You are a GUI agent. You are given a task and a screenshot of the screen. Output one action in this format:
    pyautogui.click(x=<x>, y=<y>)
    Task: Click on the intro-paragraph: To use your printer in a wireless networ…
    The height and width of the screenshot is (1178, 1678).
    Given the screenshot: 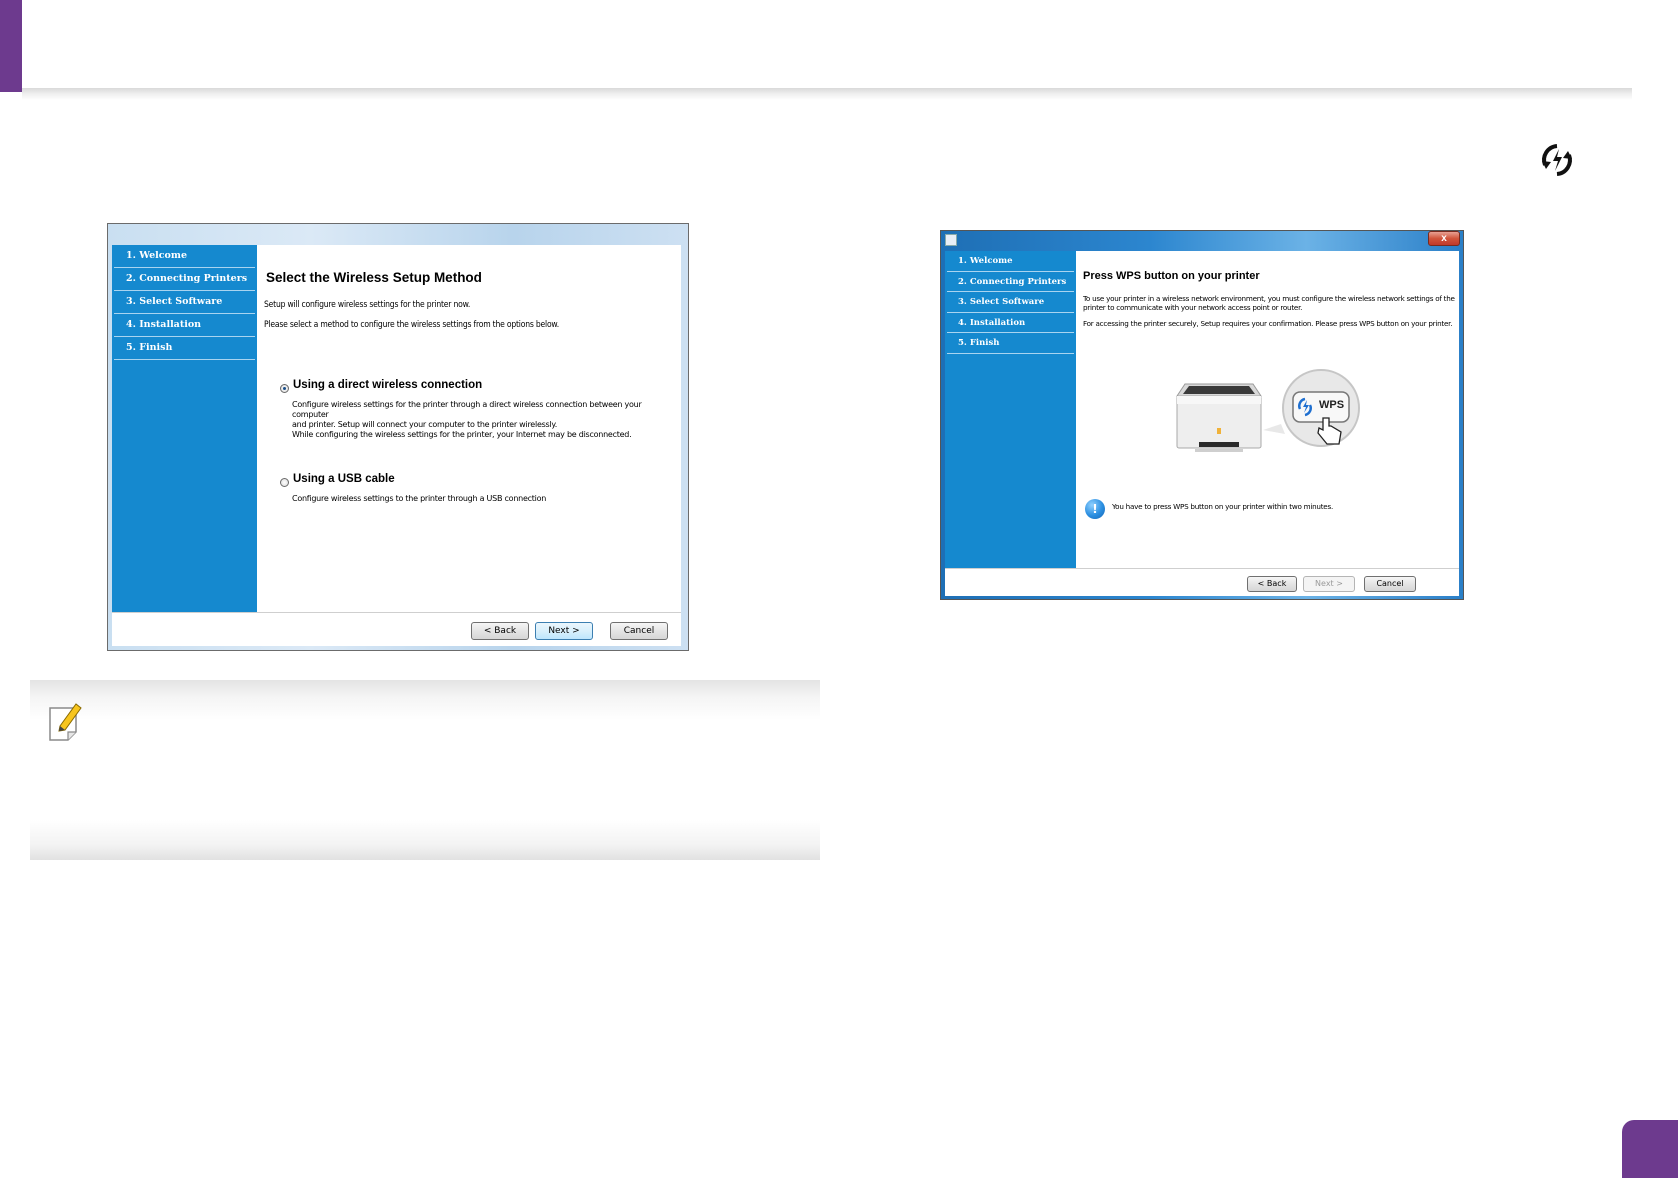 What is the action you would take?
    pyautogui.click(x=1269, y=303)
    